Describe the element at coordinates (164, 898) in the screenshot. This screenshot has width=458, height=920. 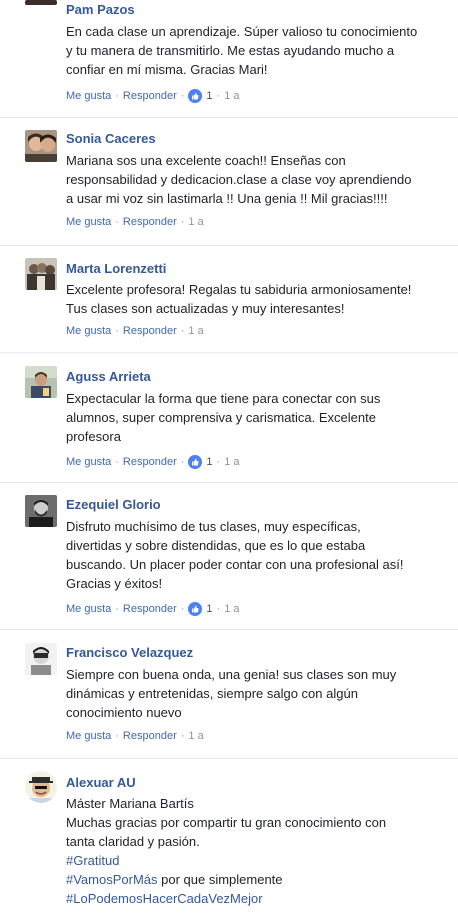
I see `hashtag-link: #LoPodemosHacerCadaVezMejor` at that location.